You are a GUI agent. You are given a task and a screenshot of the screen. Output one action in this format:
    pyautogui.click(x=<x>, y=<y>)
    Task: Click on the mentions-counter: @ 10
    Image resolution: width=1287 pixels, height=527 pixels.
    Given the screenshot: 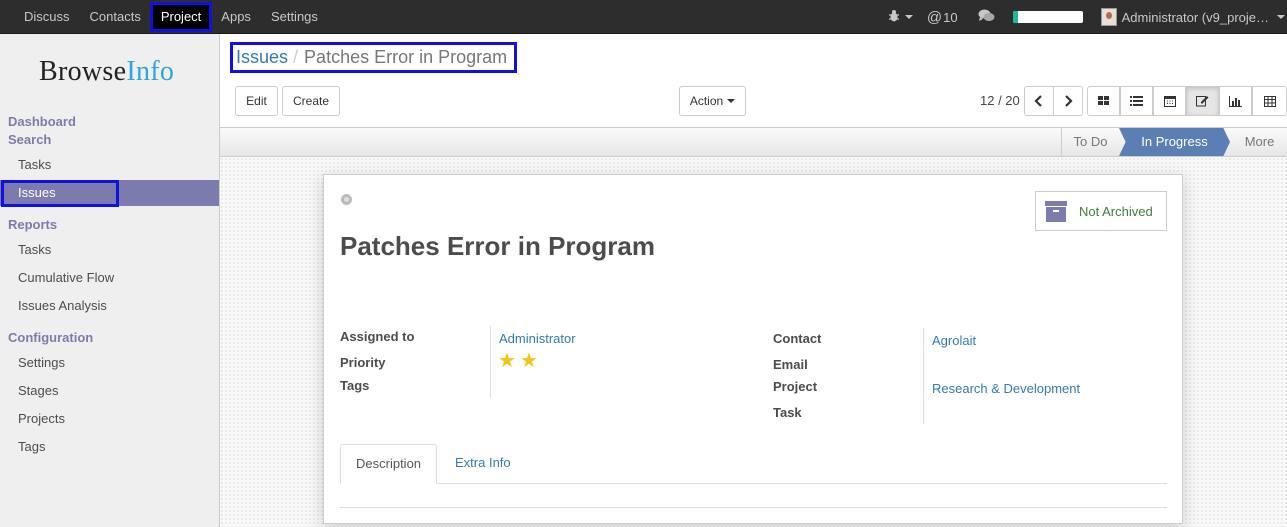 What is the action you would take?
    pyautogui.click(x=942, y=17)
    